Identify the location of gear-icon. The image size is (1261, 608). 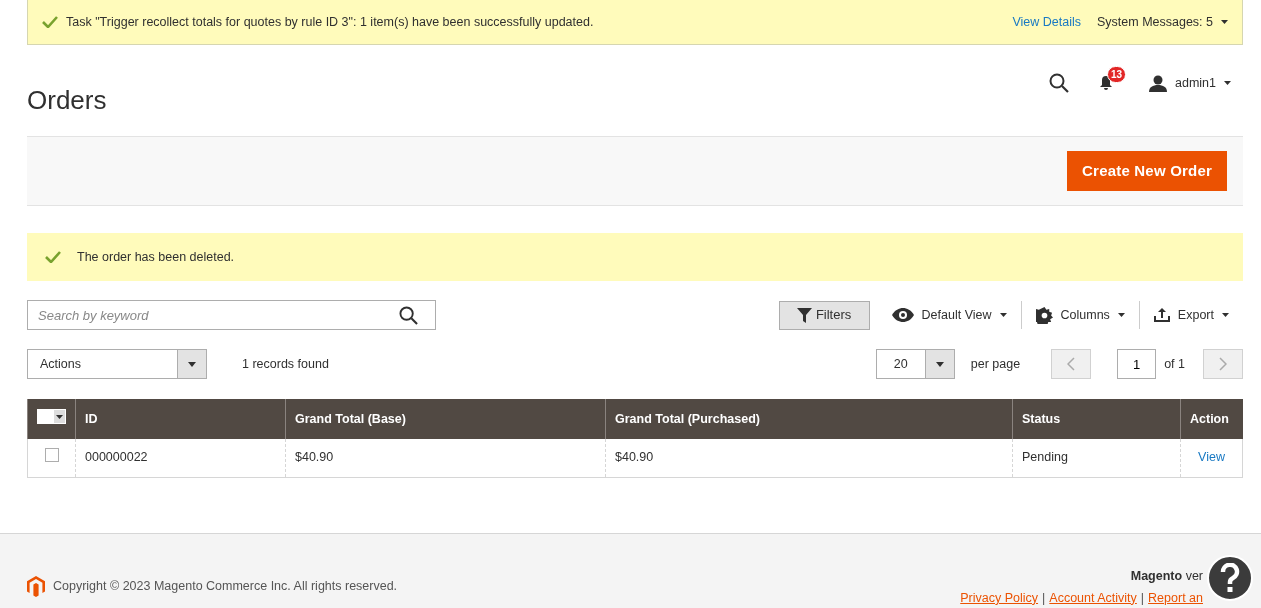
(1044, 315).